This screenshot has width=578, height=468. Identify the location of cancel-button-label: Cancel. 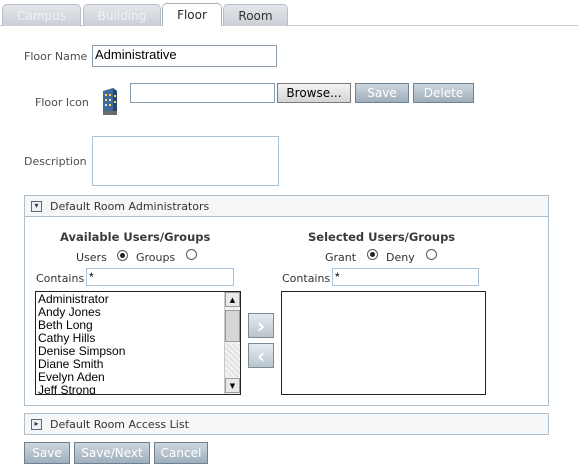
(181, 453).